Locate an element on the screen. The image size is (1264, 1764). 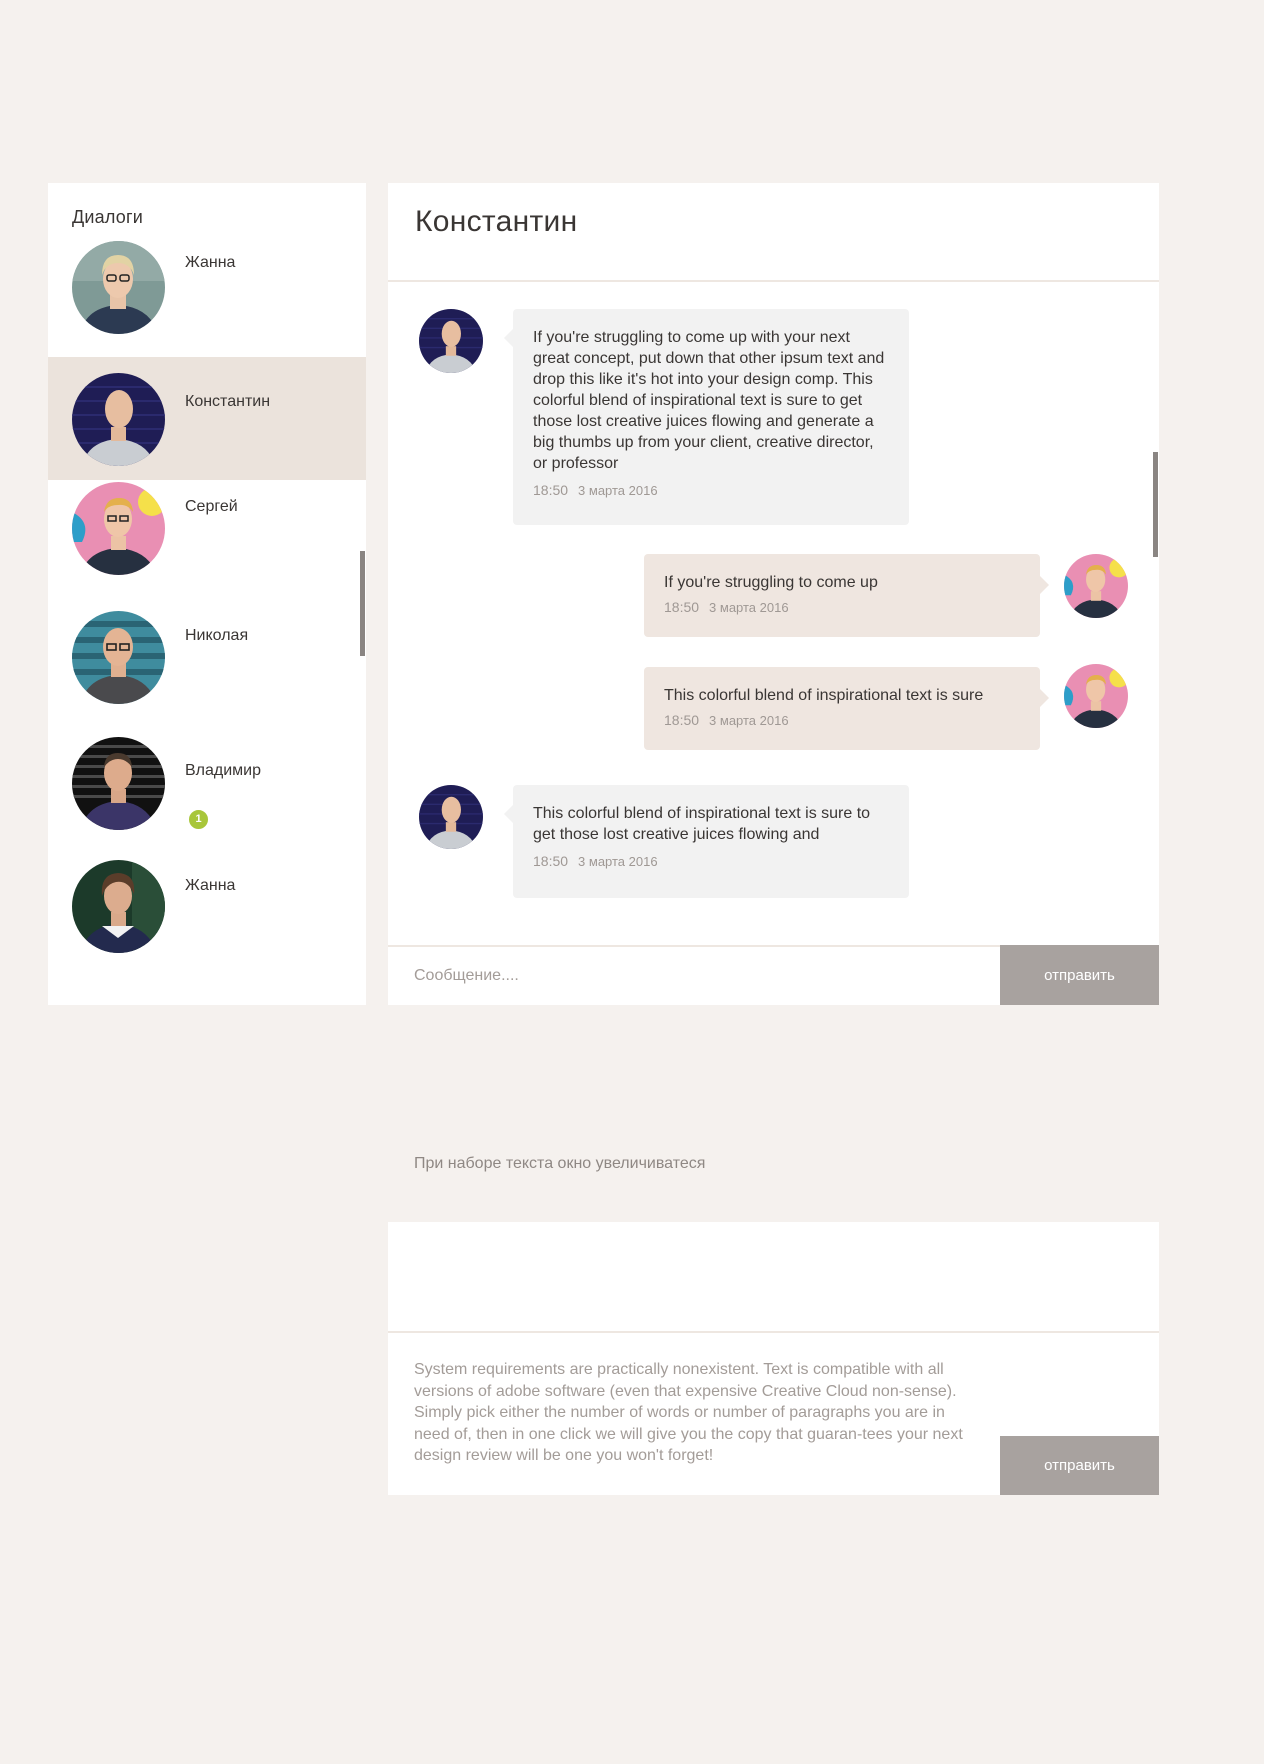
dialog-item-zhanna-2: Жанна is located at coordinates (207, 921).